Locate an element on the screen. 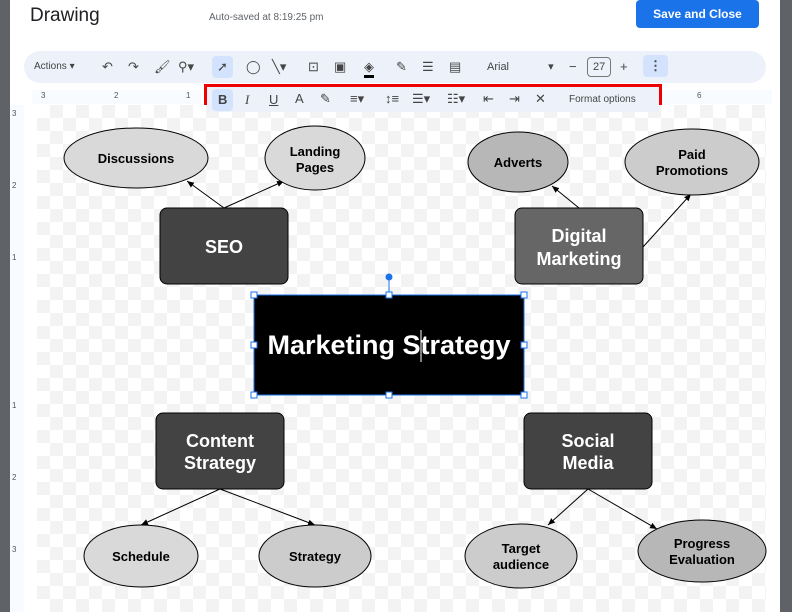 Image resolution: width=792 pixels, height=612 pixels. label-paid: Promotions is located at coordinates (692, 170).